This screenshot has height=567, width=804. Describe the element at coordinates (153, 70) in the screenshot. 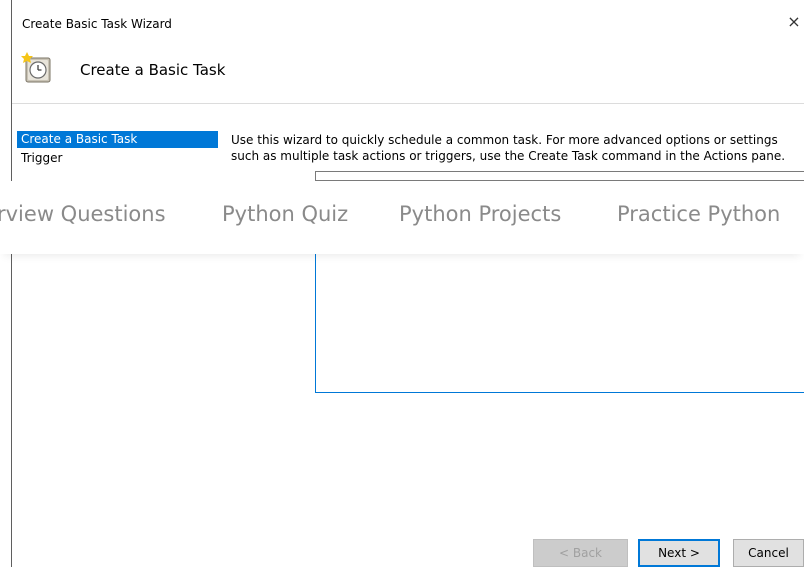

I see `page-title: Create a Basic Task` at that location.